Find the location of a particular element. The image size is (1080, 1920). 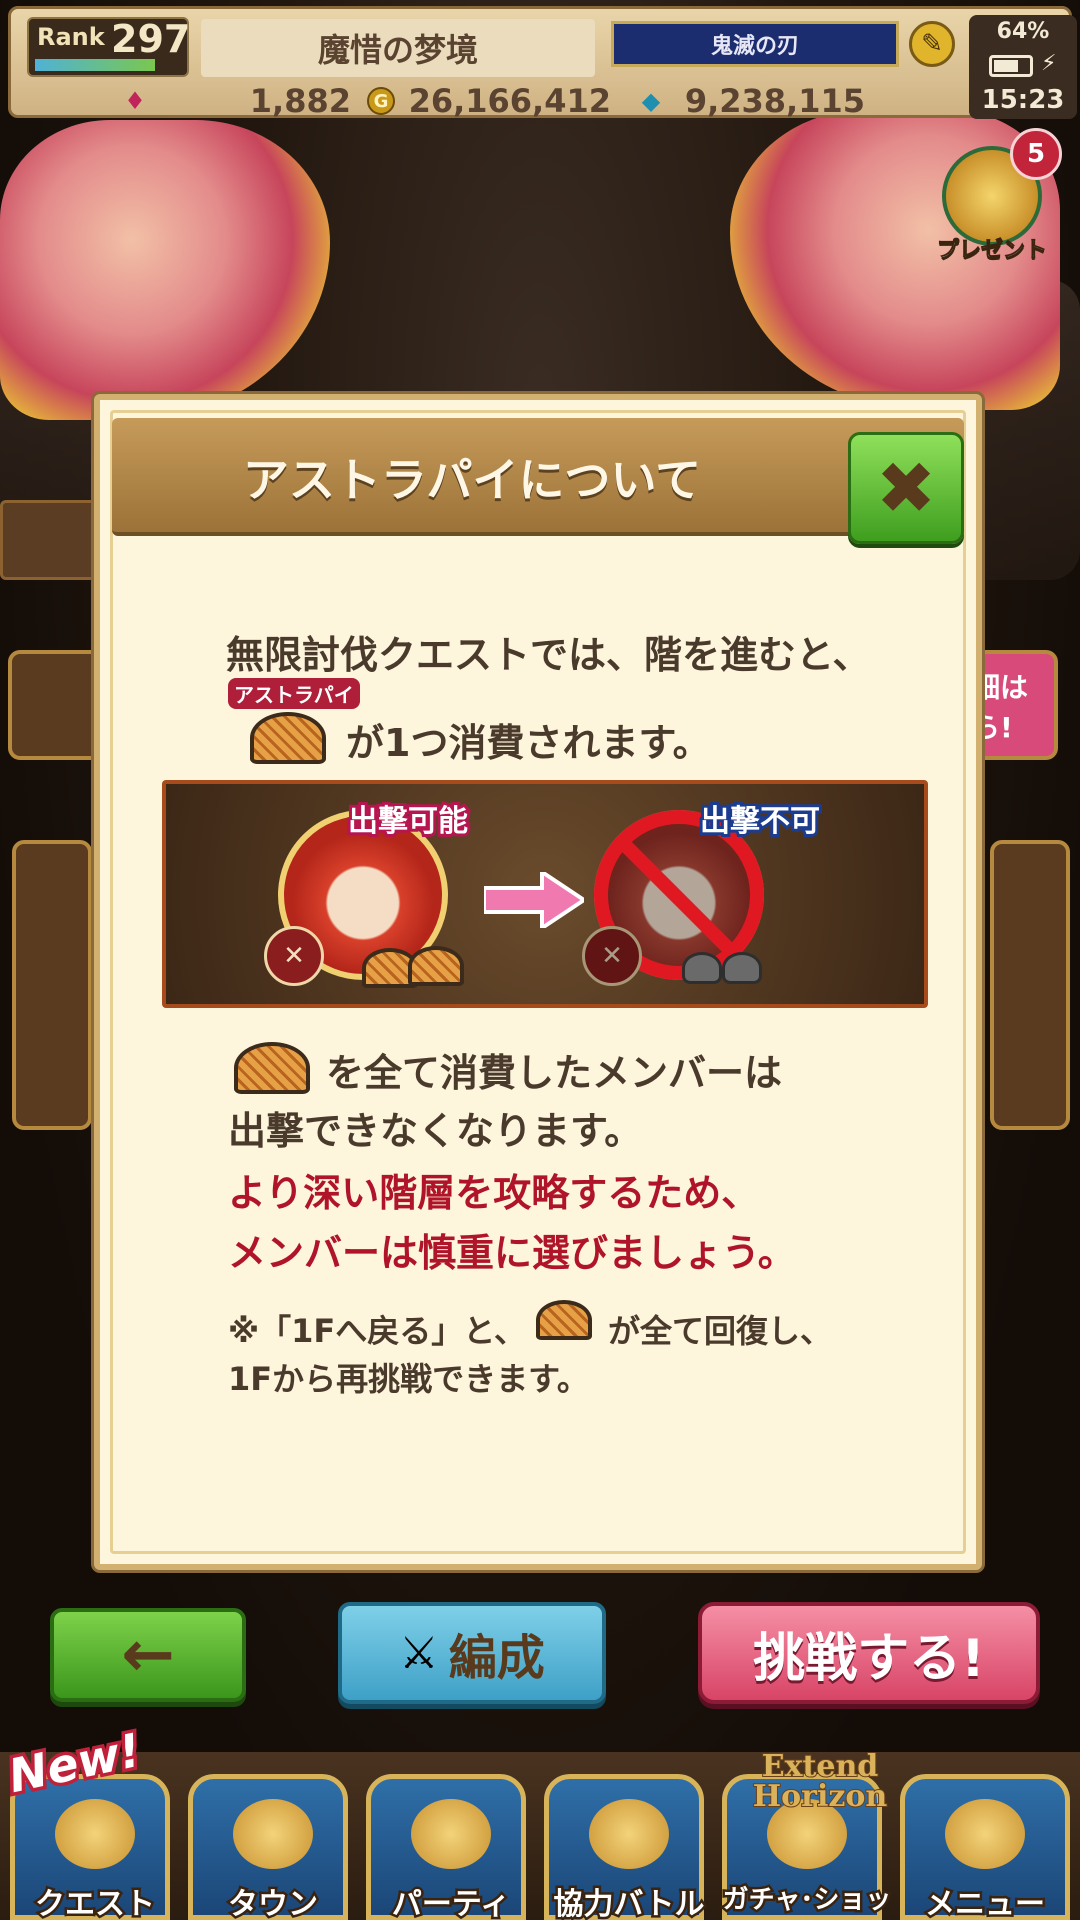

warriors-icon: ⚔ is located at coordinates (419, 1653).